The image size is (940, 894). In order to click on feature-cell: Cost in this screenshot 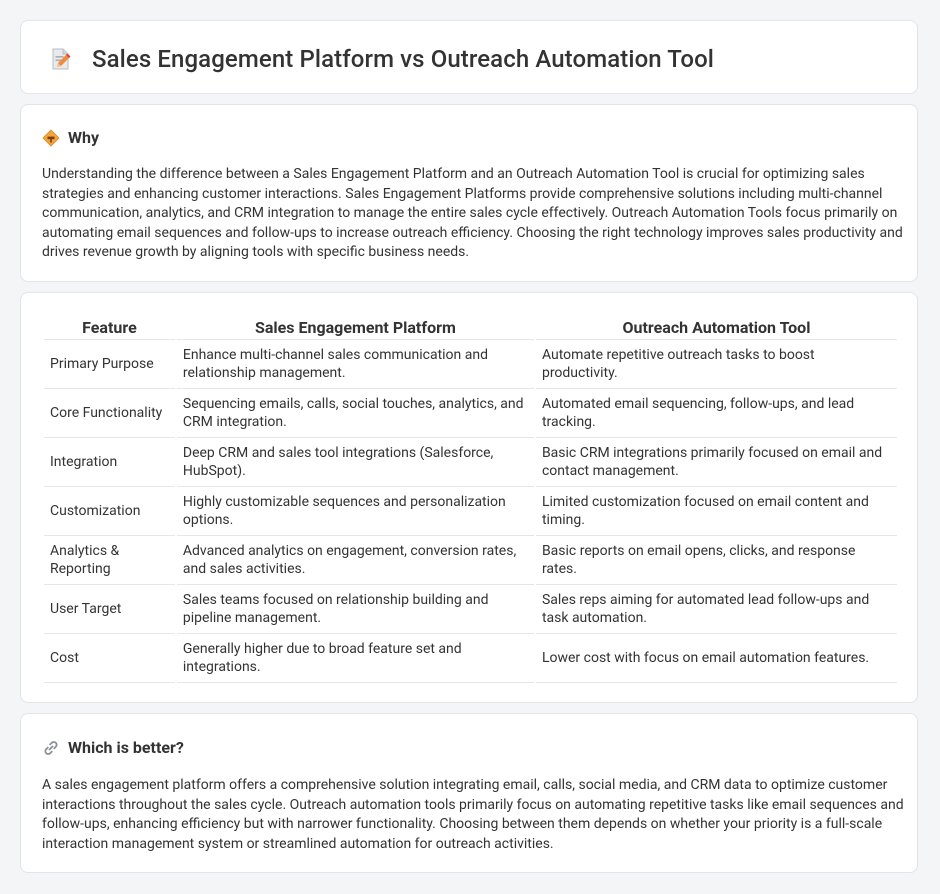, I will do `click(109, 658)`.